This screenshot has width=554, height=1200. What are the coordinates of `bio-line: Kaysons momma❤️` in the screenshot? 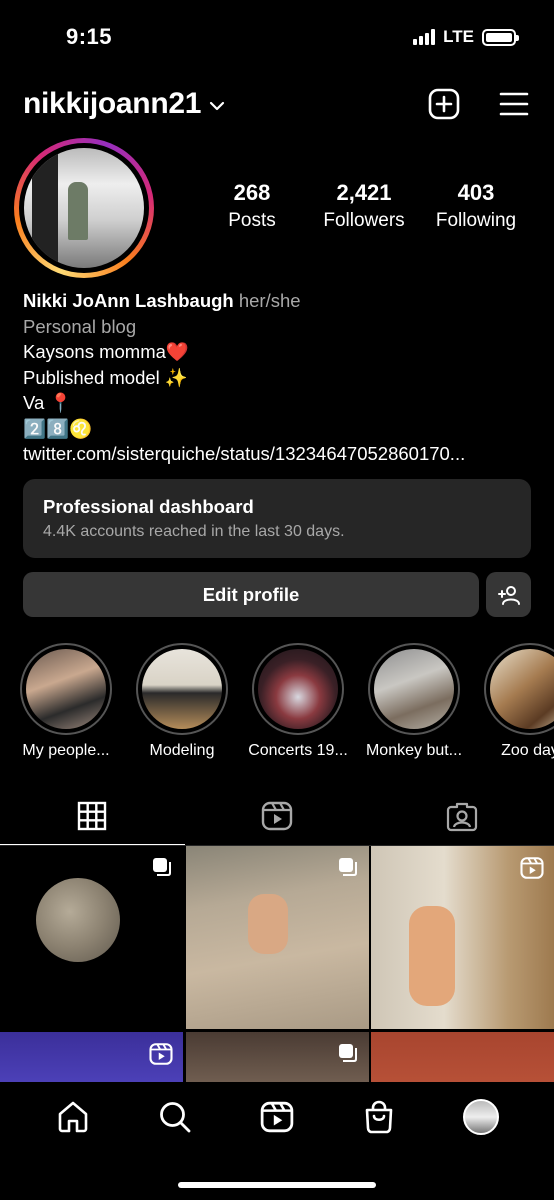 It's located at (106, 351).